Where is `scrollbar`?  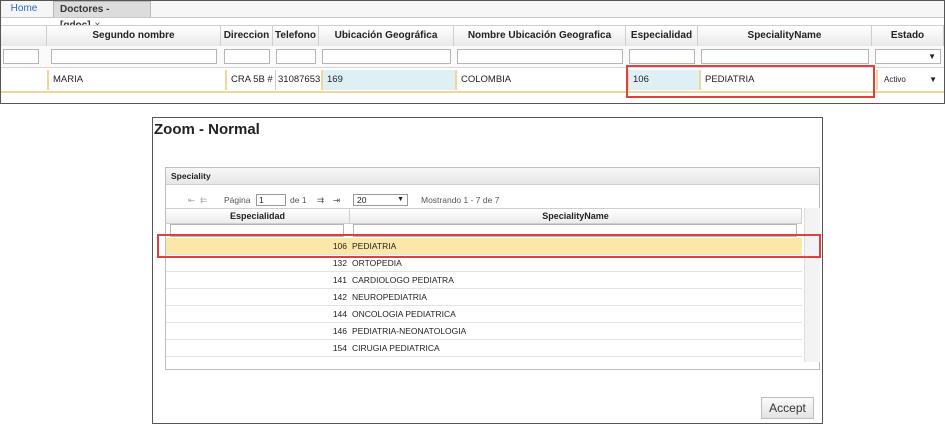
scrollbar is located at coordinates (812, 285).